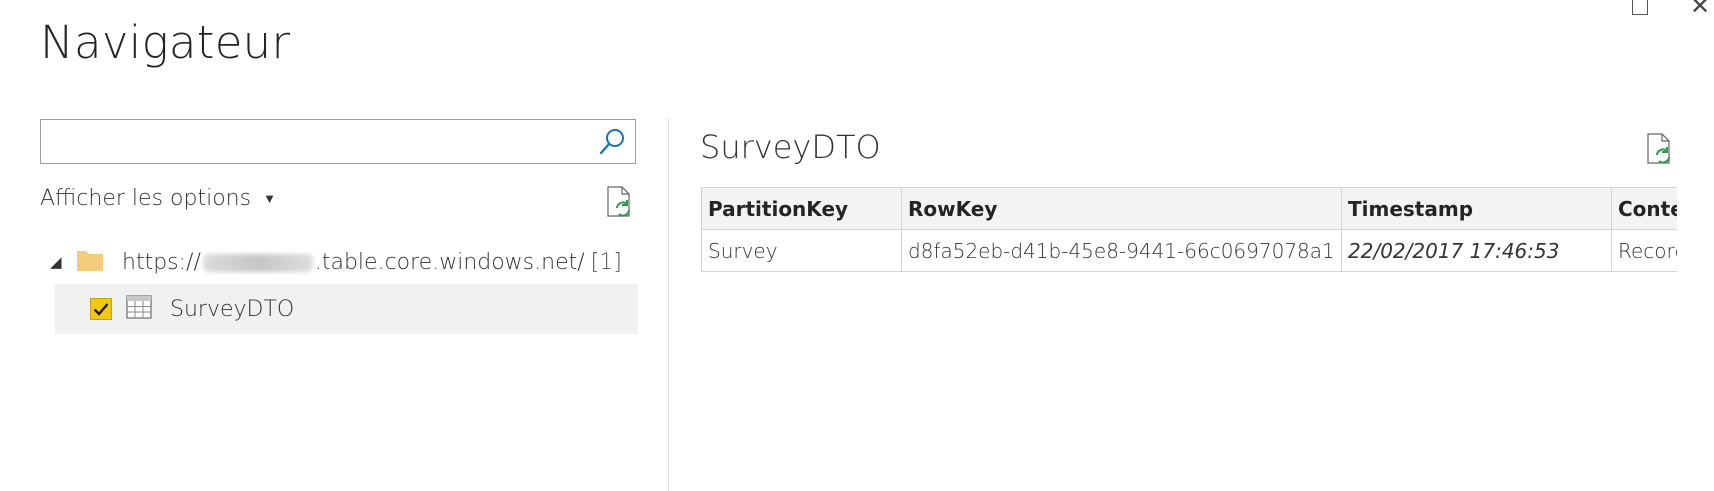 Image resolution: width=1714 pixels, height=491 pixels. I want to click on tree-root-node: ◢ https:// .table.core.windows.net/[1], so click(336, 262).